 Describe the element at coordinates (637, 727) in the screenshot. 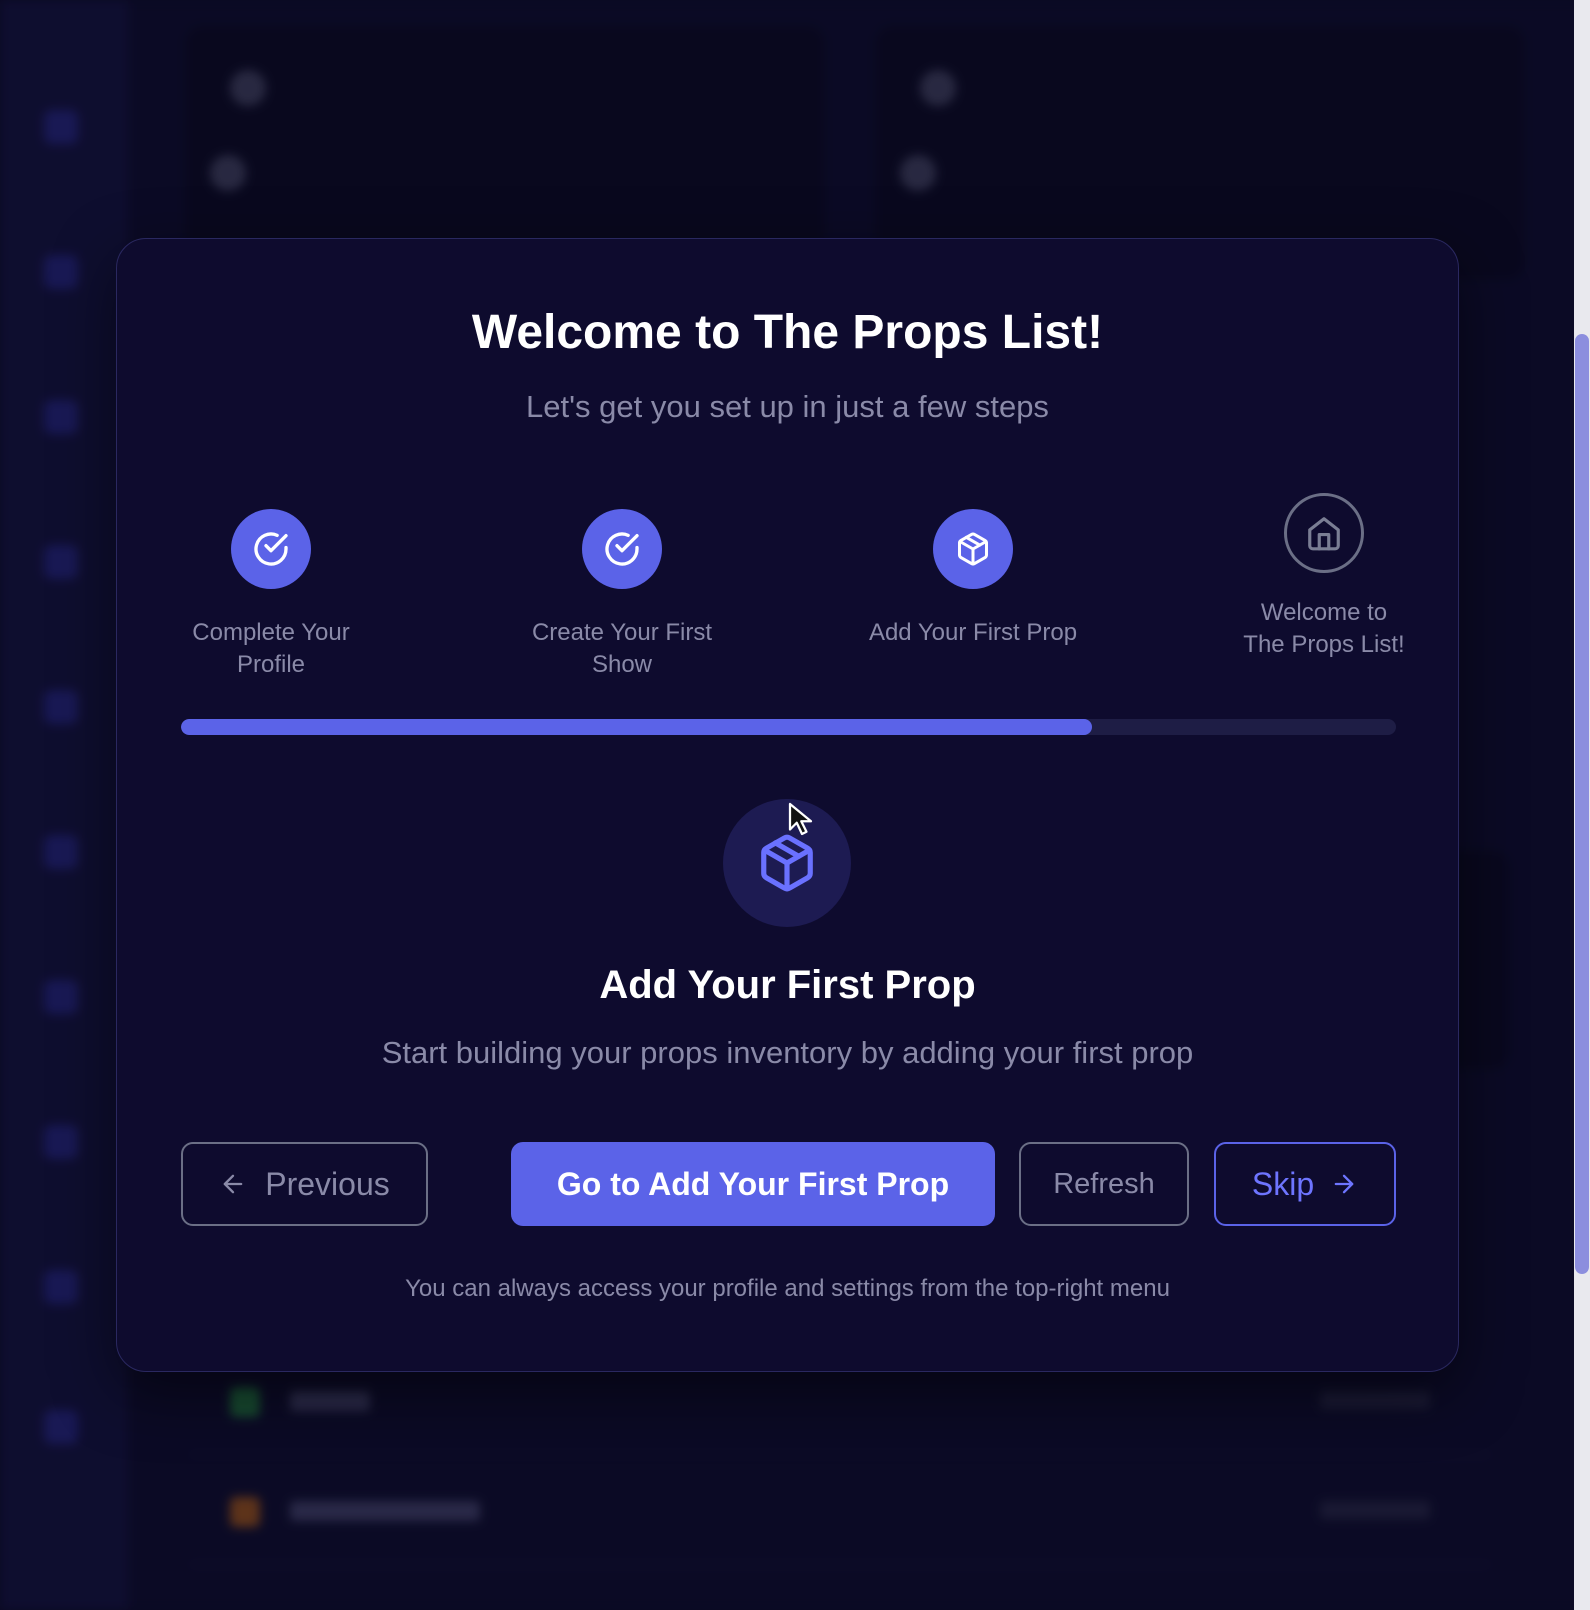

I see `progress-bar-fill` at that location.